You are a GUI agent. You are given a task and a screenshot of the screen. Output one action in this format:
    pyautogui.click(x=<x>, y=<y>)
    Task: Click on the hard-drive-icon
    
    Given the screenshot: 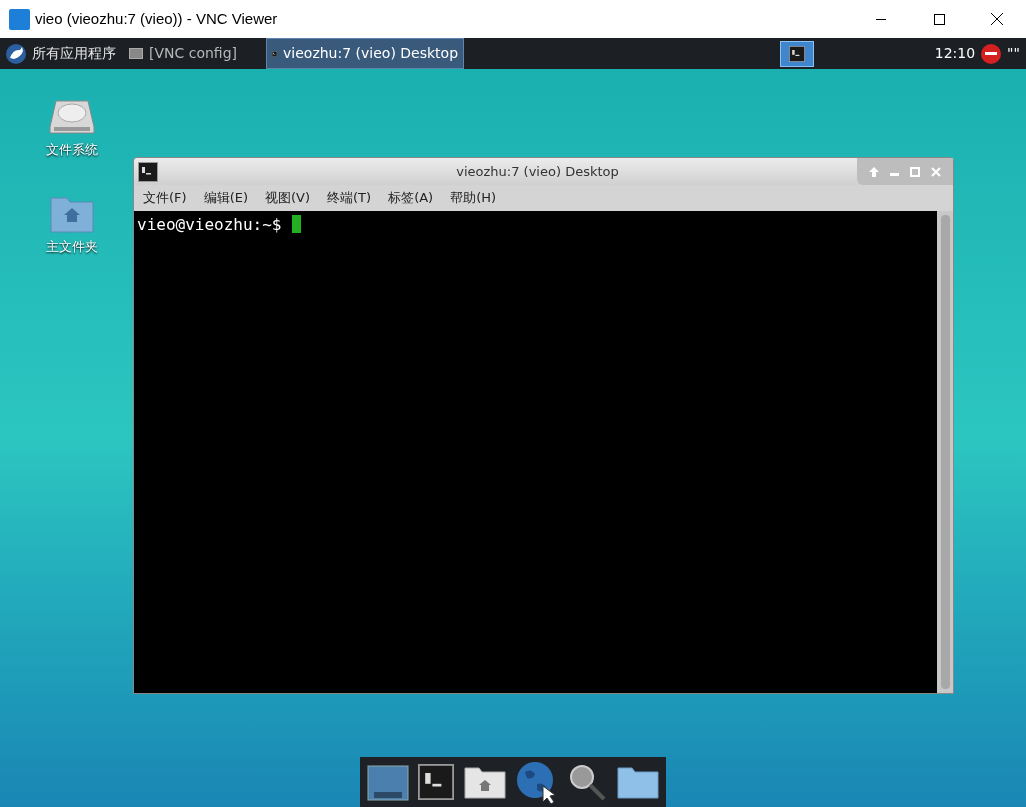 What is the action you would take?
    pyautogui.click(x=72, y=117)
    